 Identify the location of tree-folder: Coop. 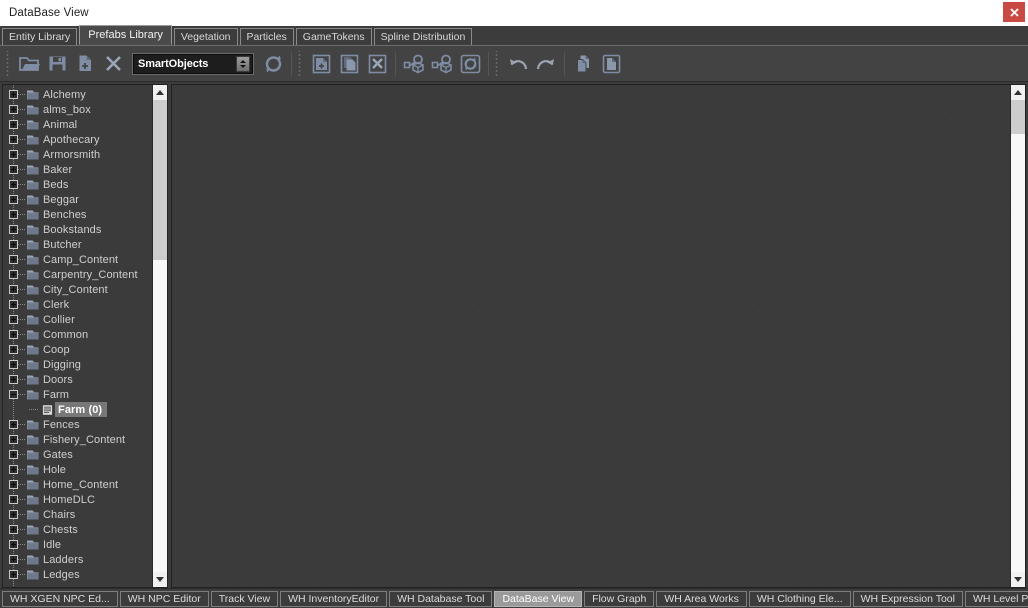
(77, 349).